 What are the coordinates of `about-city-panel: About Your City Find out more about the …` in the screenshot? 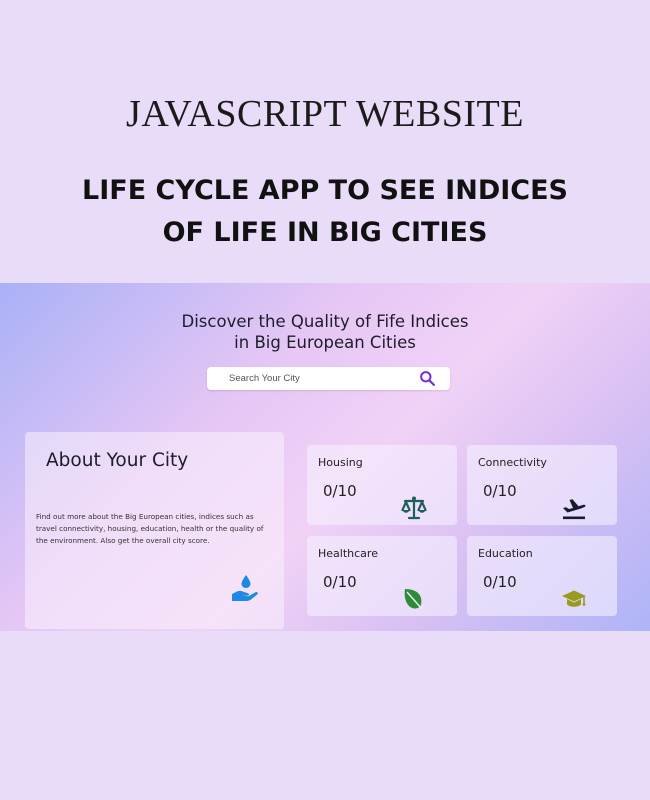 It's located at (154, 530).